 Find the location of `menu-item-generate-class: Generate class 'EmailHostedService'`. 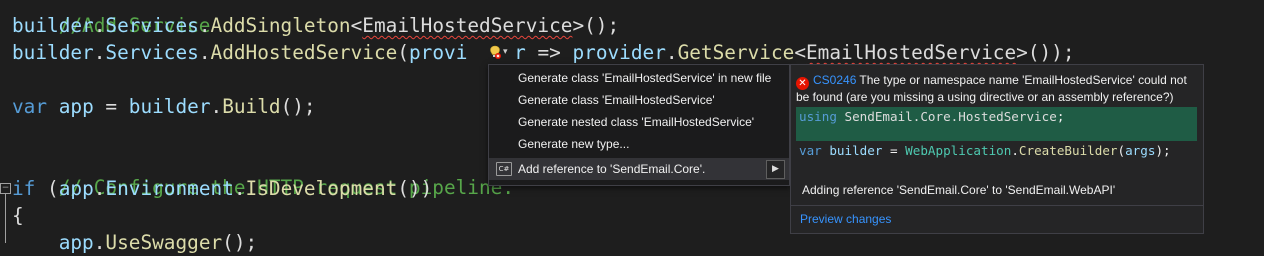

menu-item-generate-class: Generate class 'EmailHostedService' is located at coordinates (639, 100).